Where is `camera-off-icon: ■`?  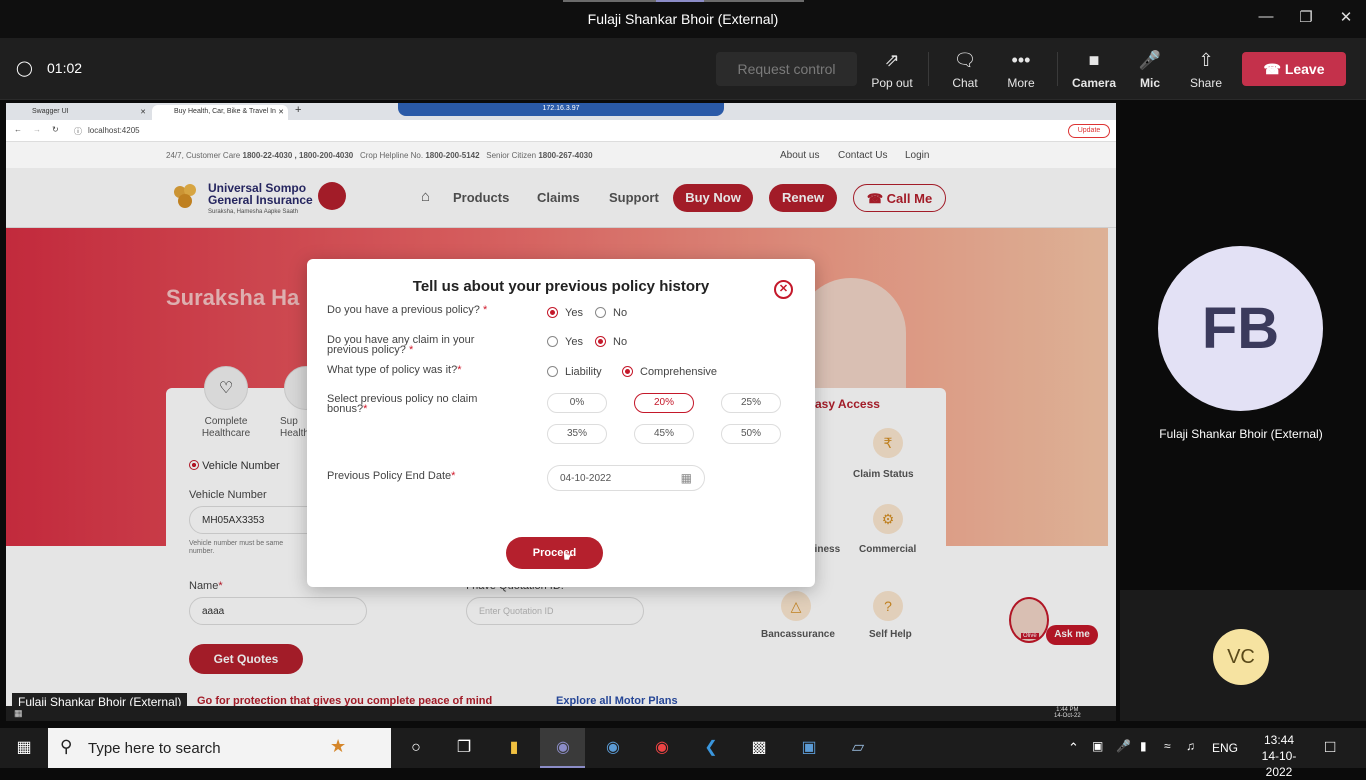
camera-off-icon: ■ is located at coordinates (1094, 60).